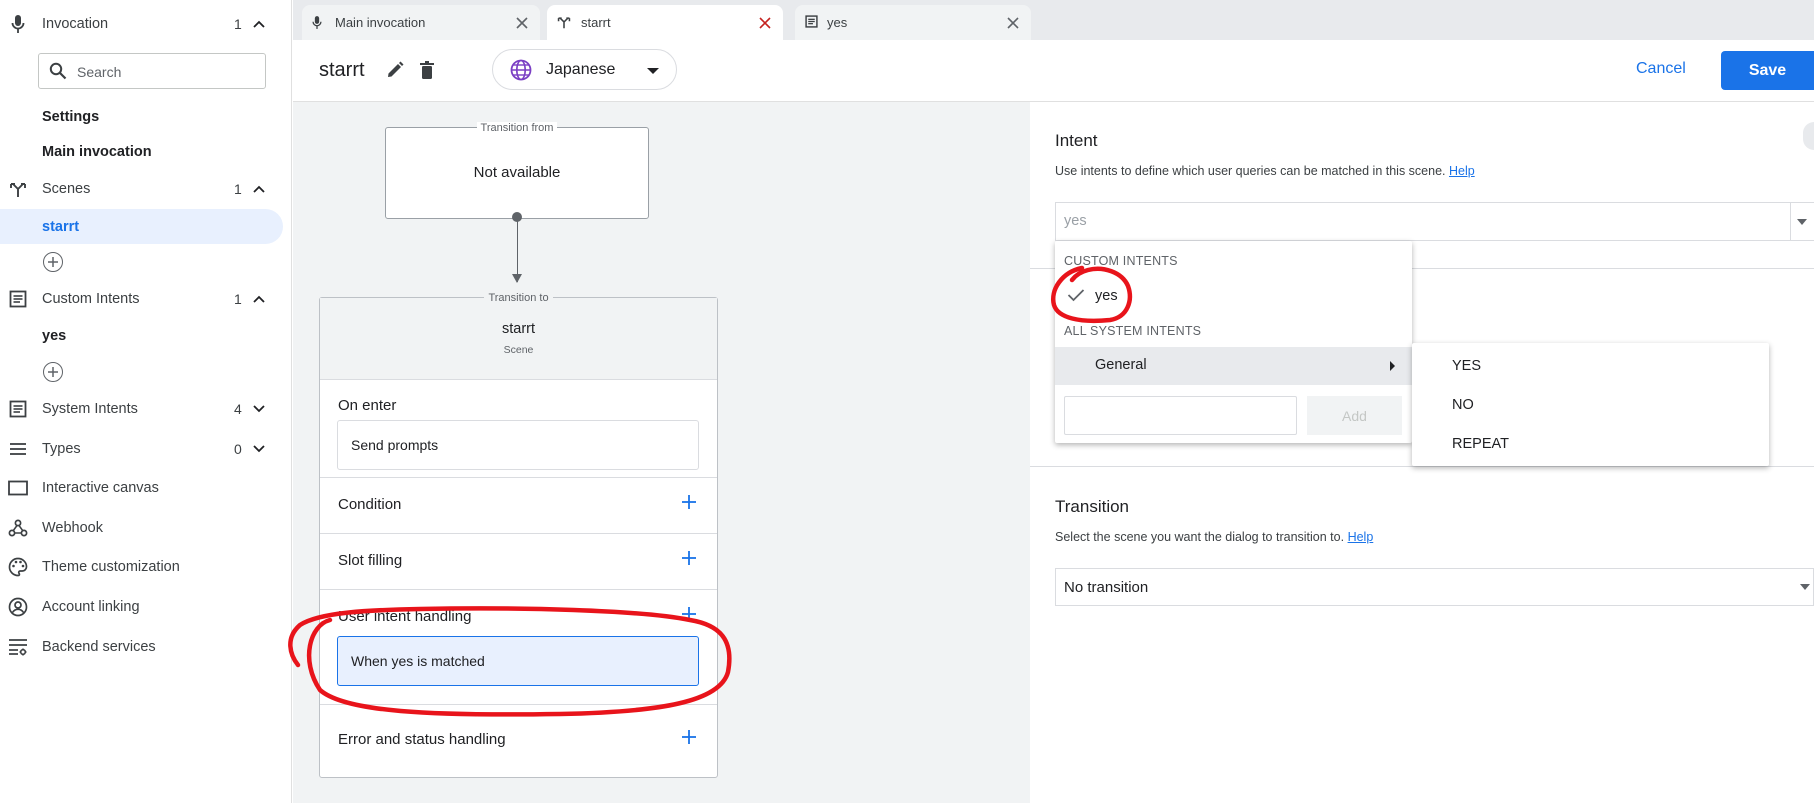  I want to click on sidebar-section-system-intents: System Intents 4, so click(146, 409).